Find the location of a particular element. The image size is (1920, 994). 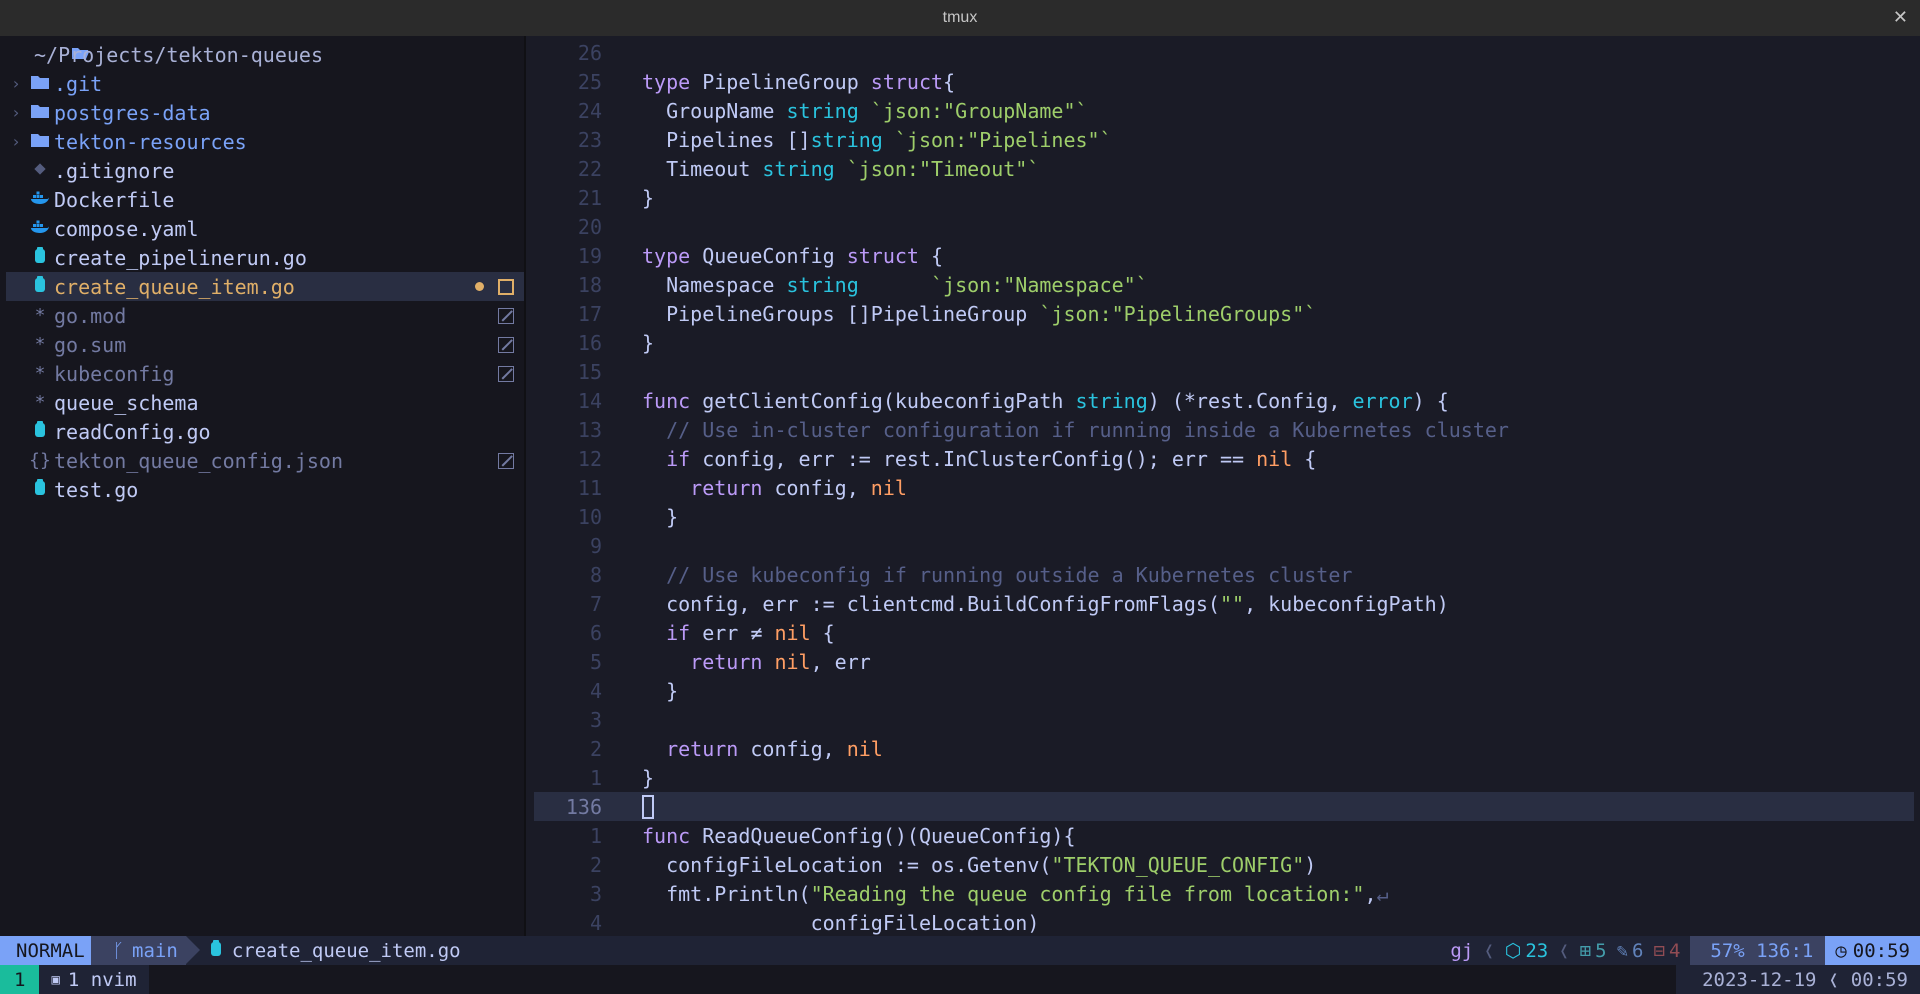

code-line: 9 is located at coordinates (1224, 545).